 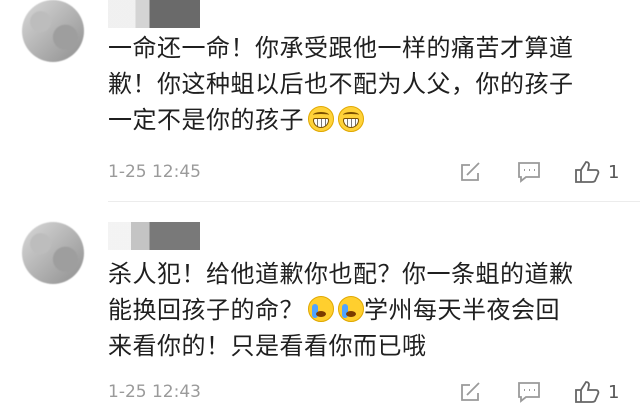 I want to click on comment-line-text: 一定不是你的孩子, so click(x=206, y=120).